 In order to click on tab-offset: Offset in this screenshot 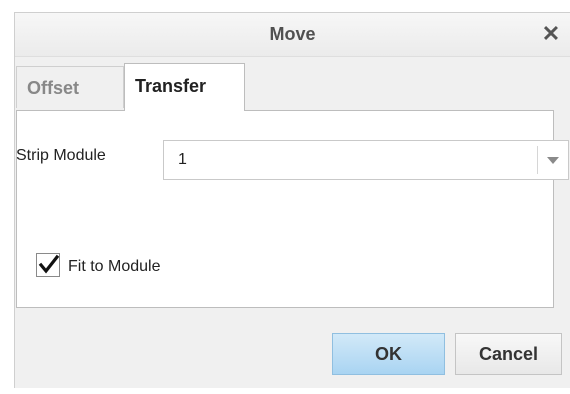, I will do `click(70, 87)`.